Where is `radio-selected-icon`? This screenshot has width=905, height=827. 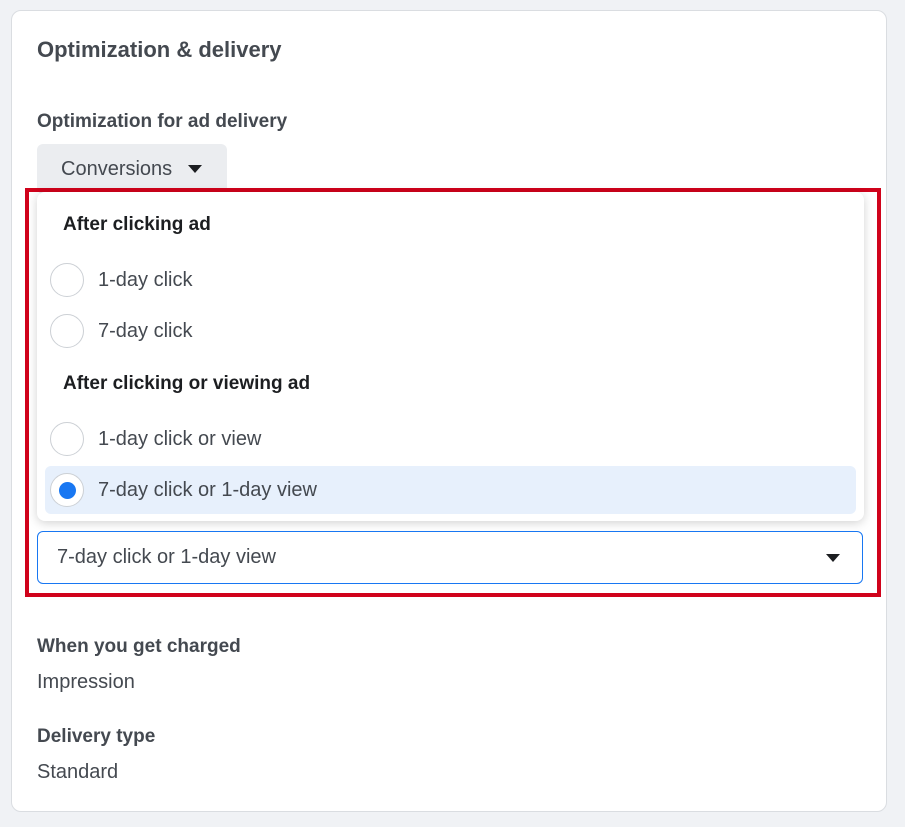
radio-selected-icon is located at coordinates (67, 490).